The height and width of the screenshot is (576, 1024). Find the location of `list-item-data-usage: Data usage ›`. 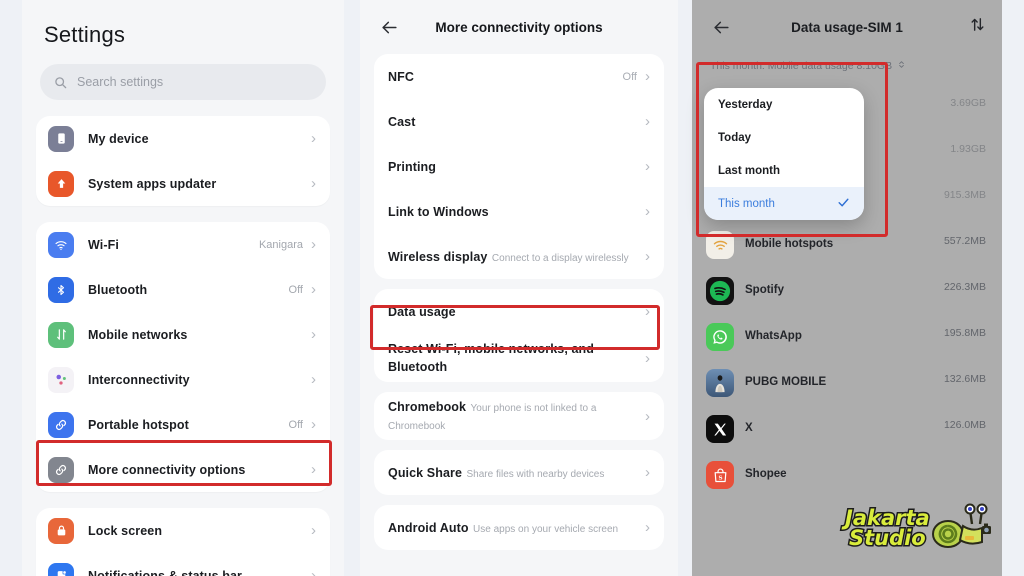

list-item-data-usage: Data usage › is located at coordinates (519, 311).